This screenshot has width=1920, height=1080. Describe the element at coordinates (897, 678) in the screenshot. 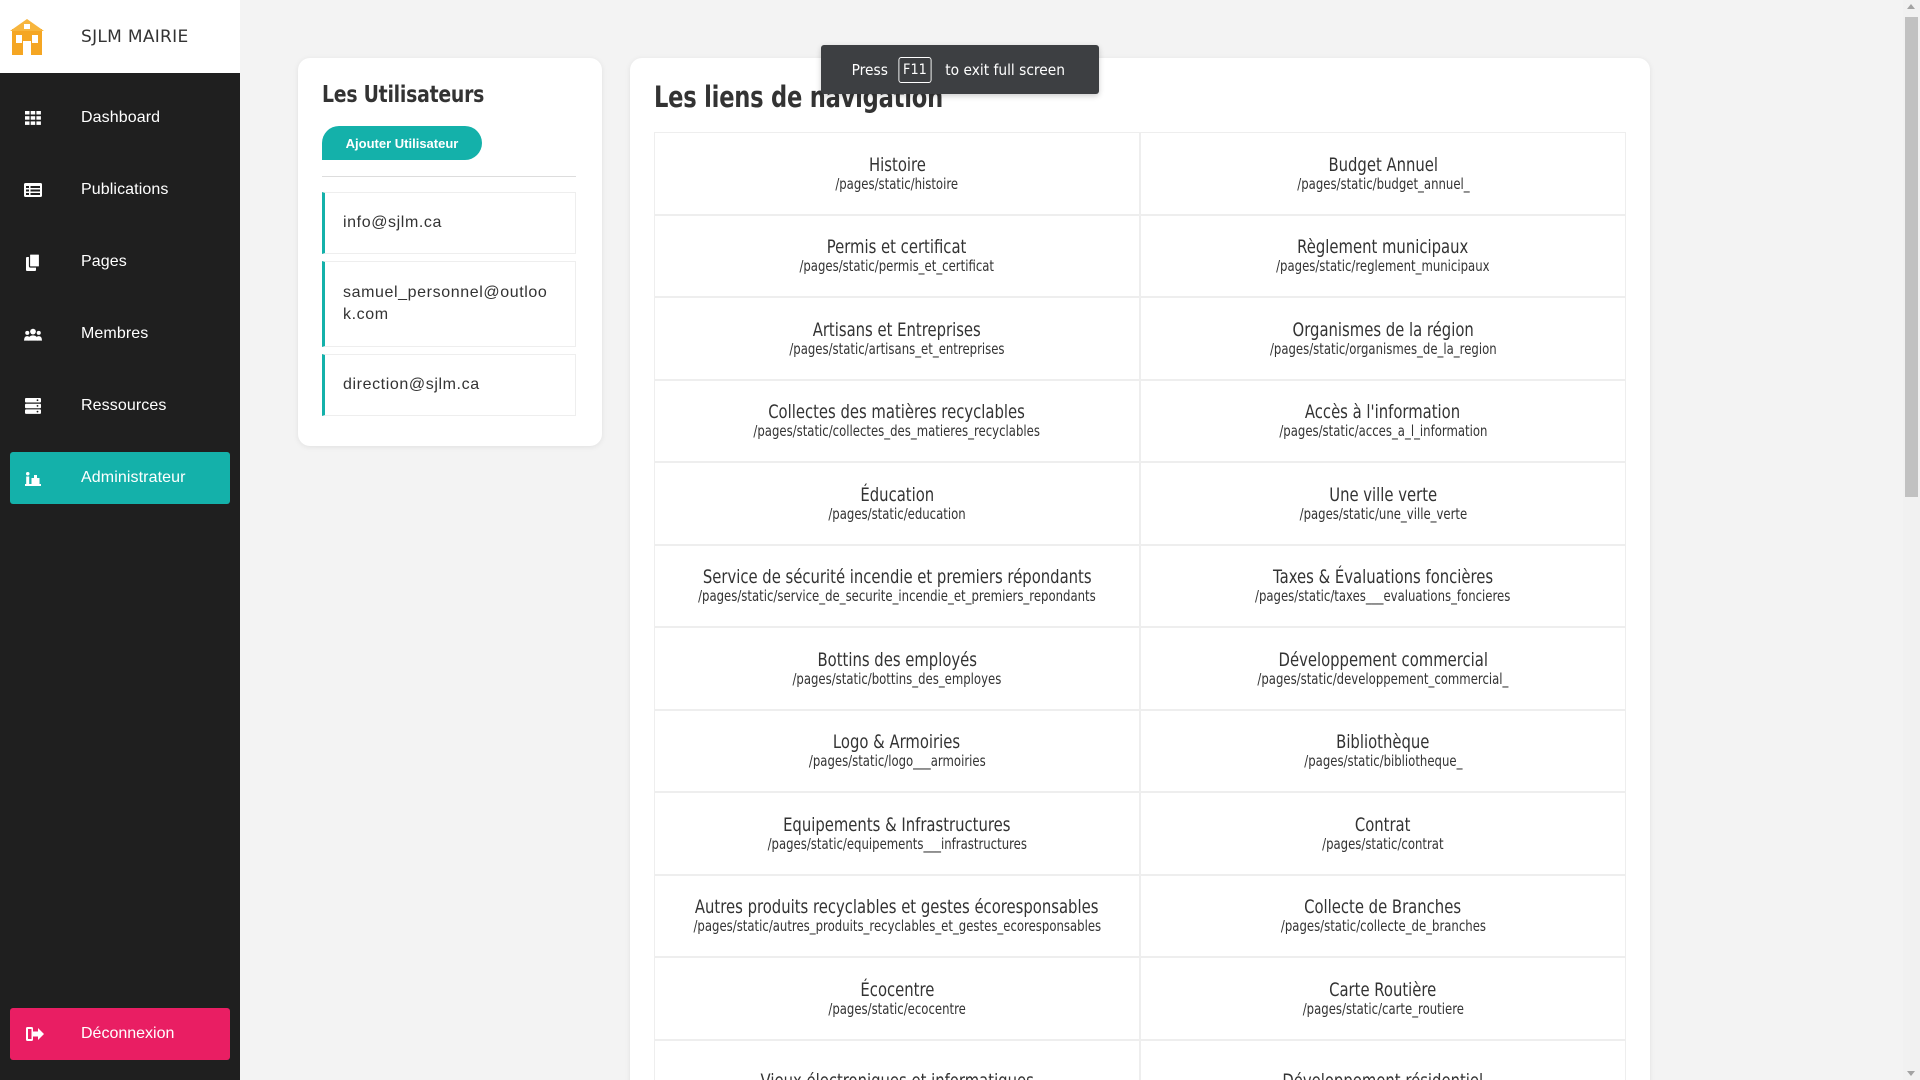

I see `nav-link-path: /pages/static/bottins_des_employes` at that location.